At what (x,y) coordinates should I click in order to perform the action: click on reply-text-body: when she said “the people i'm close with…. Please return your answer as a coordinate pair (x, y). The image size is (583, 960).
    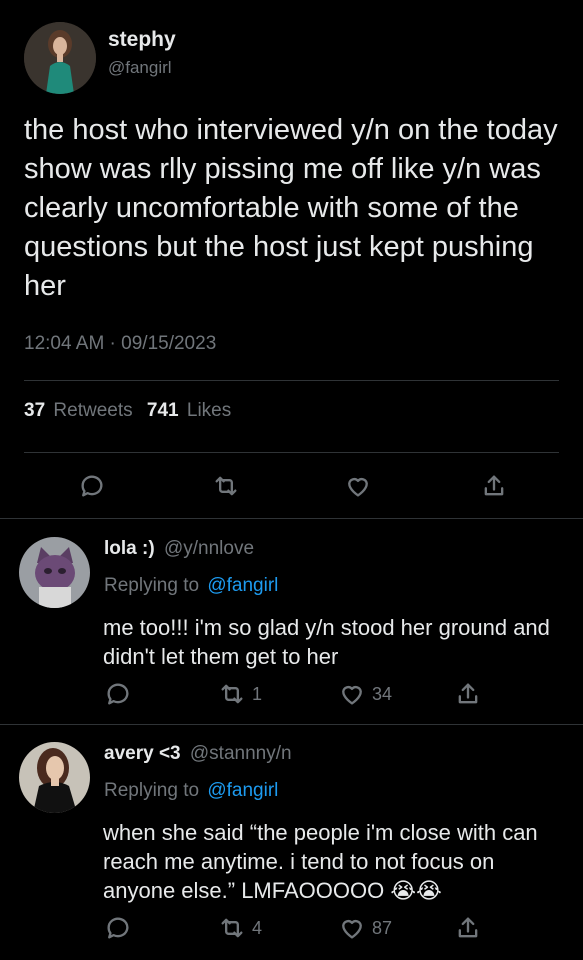
    Looking at the image, I should click on (320, 861).